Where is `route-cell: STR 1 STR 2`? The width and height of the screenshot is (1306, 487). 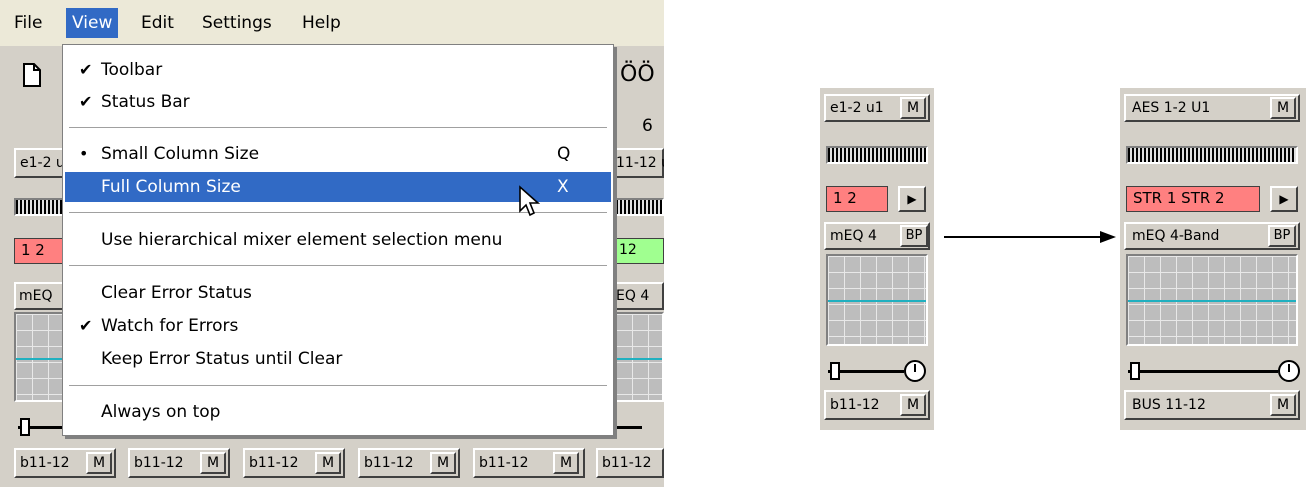 route-cell: STR 1 STR 2 is located at coordinates (1193, 199).